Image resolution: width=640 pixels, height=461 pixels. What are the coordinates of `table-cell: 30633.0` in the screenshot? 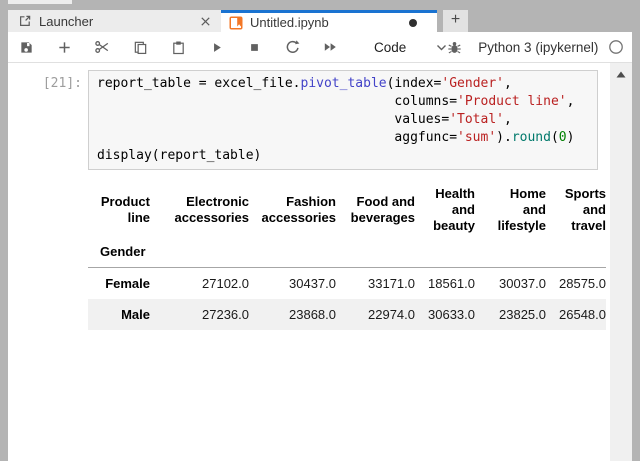 It's located at (451, 314).